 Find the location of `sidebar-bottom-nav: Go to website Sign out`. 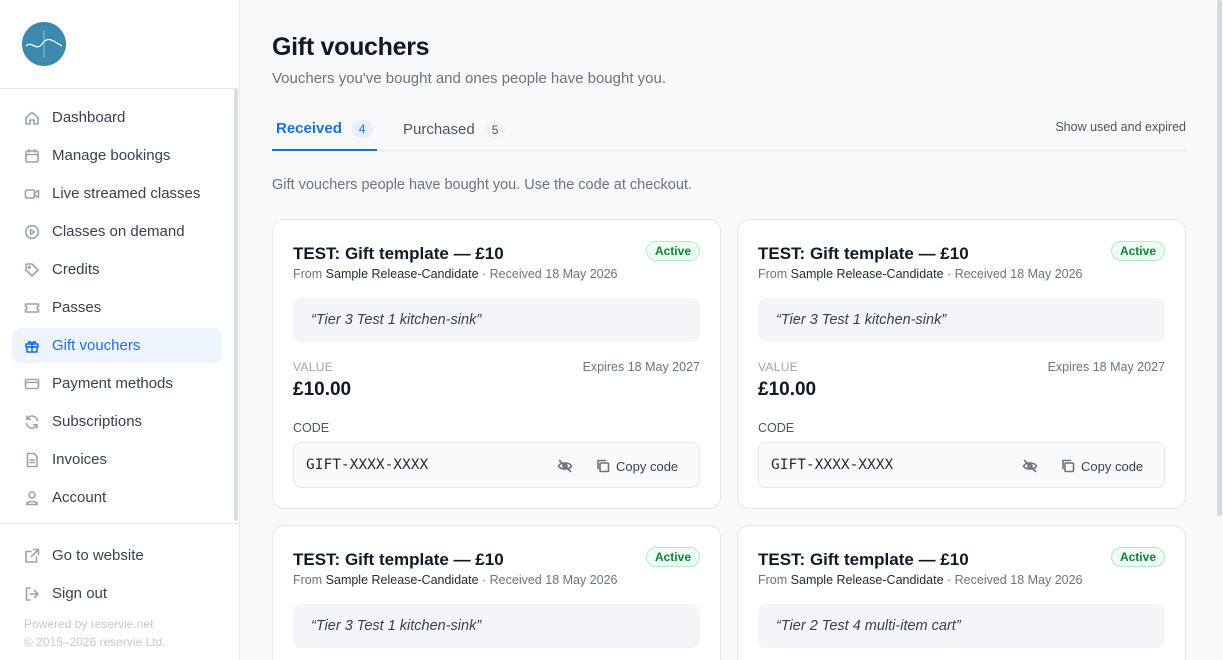

sidebar-bottom-nav: Go to website Sign out is located at coordinates (117, 576).